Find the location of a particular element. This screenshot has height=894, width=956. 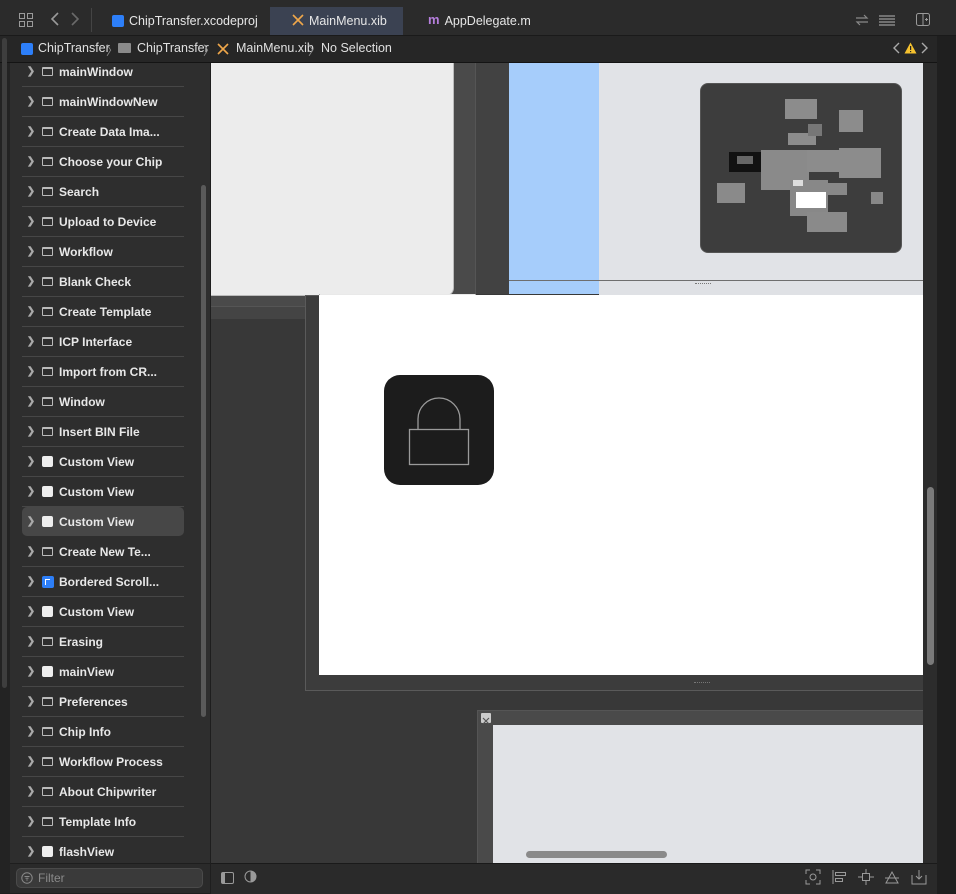

filter-field: Filter is located at coordinates (109, 878).